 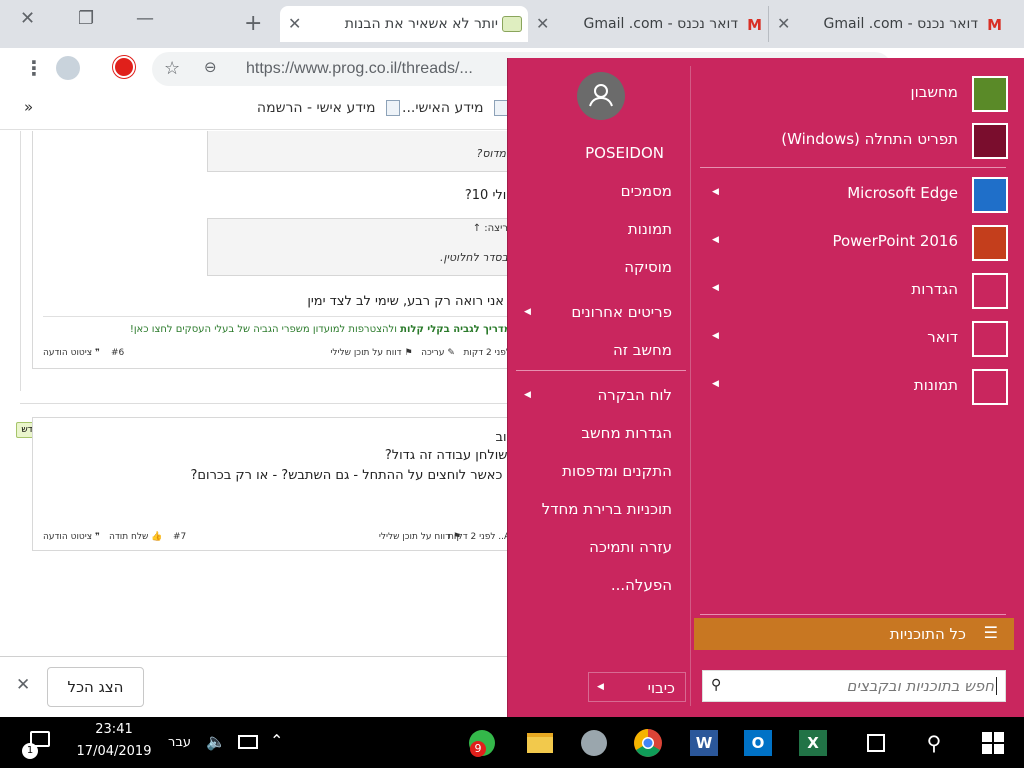 What do you see at coordinates (248, 742) in the screenshot?
I see `network-icon` at bounding box center [248, 742].